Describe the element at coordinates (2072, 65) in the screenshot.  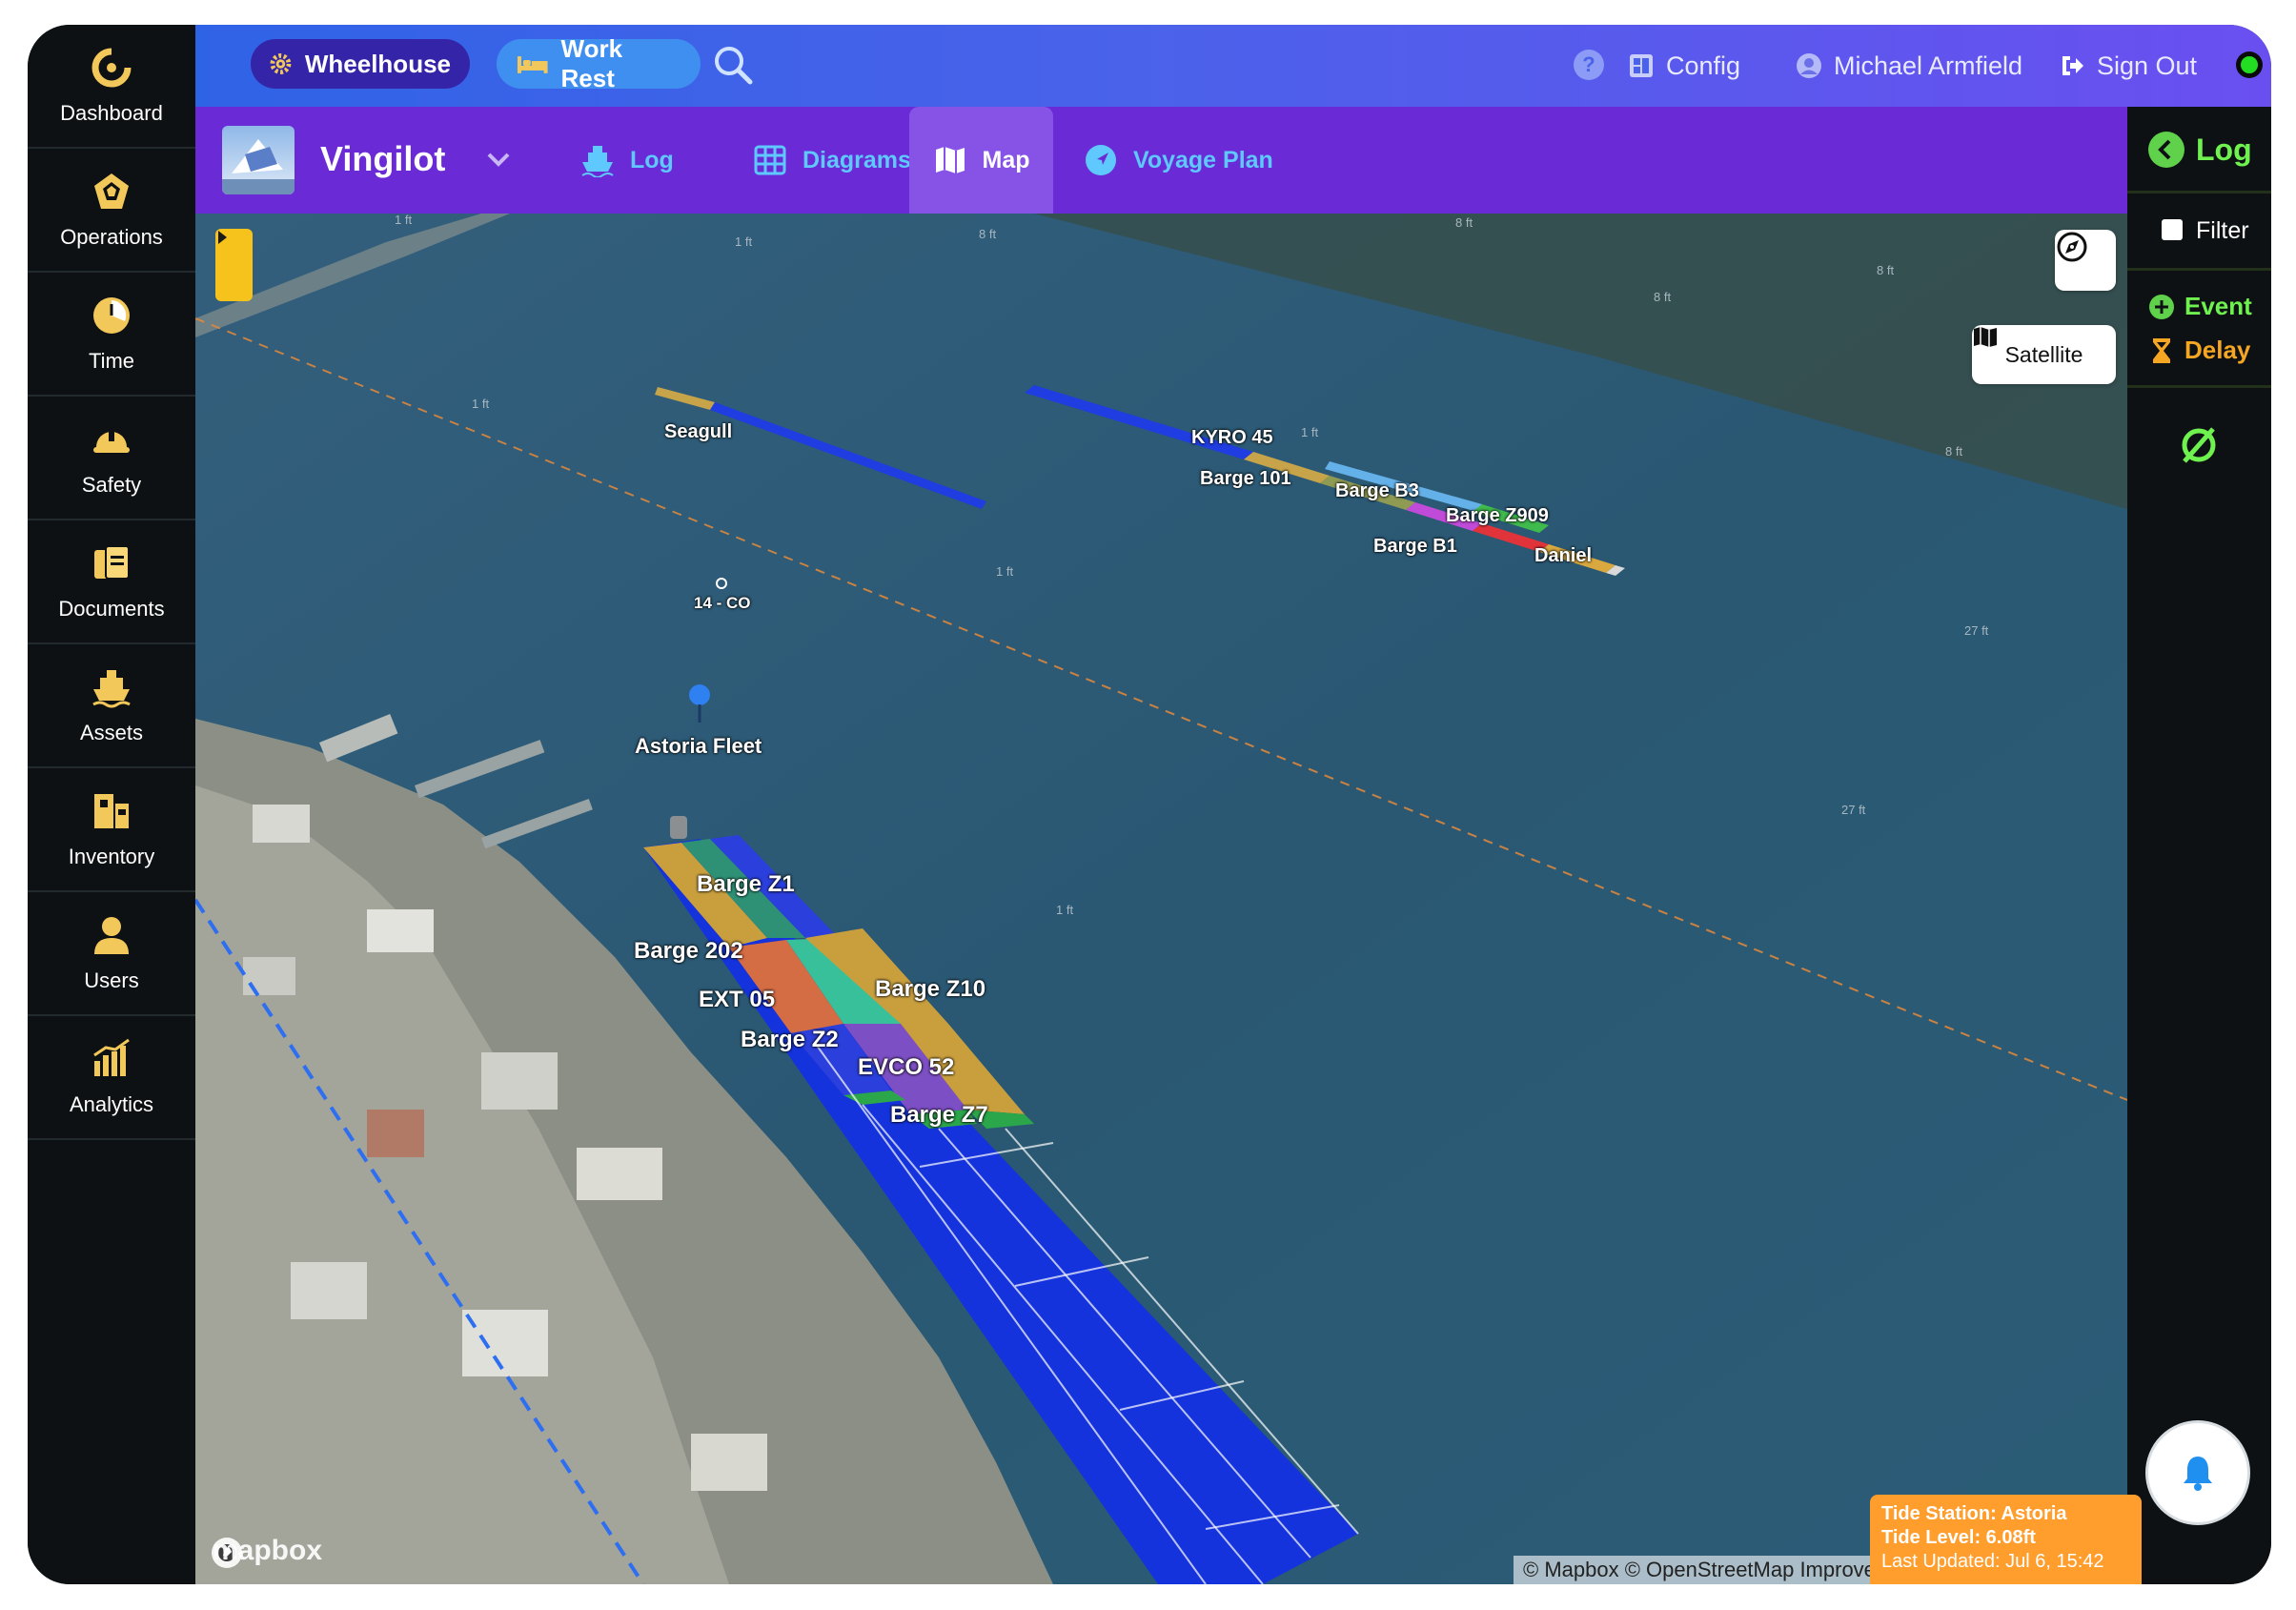
I see `sign-out-icon` at that location.